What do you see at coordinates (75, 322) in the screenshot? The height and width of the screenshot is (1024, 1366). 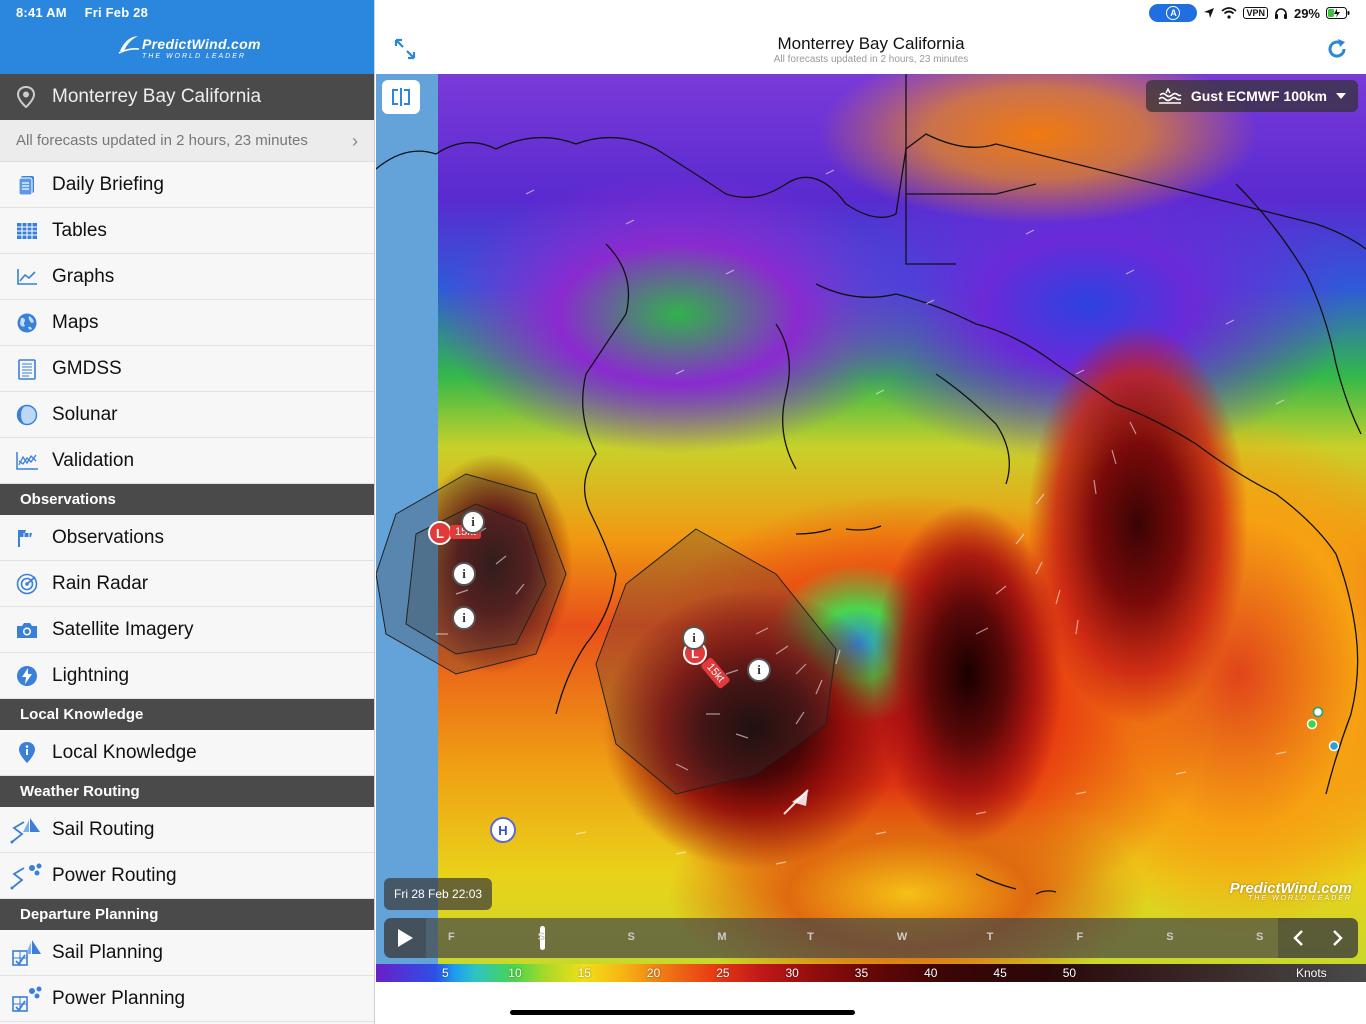 I see `menu-label: Maps` at bounding box center [75, 322].